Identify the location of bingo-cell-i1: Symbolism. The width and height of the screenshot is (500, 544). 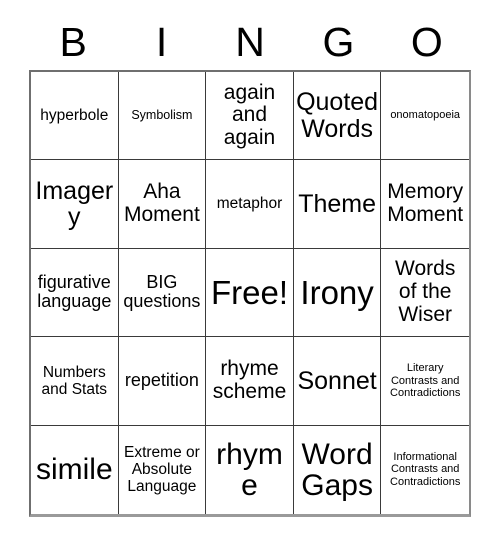
(162, 116).